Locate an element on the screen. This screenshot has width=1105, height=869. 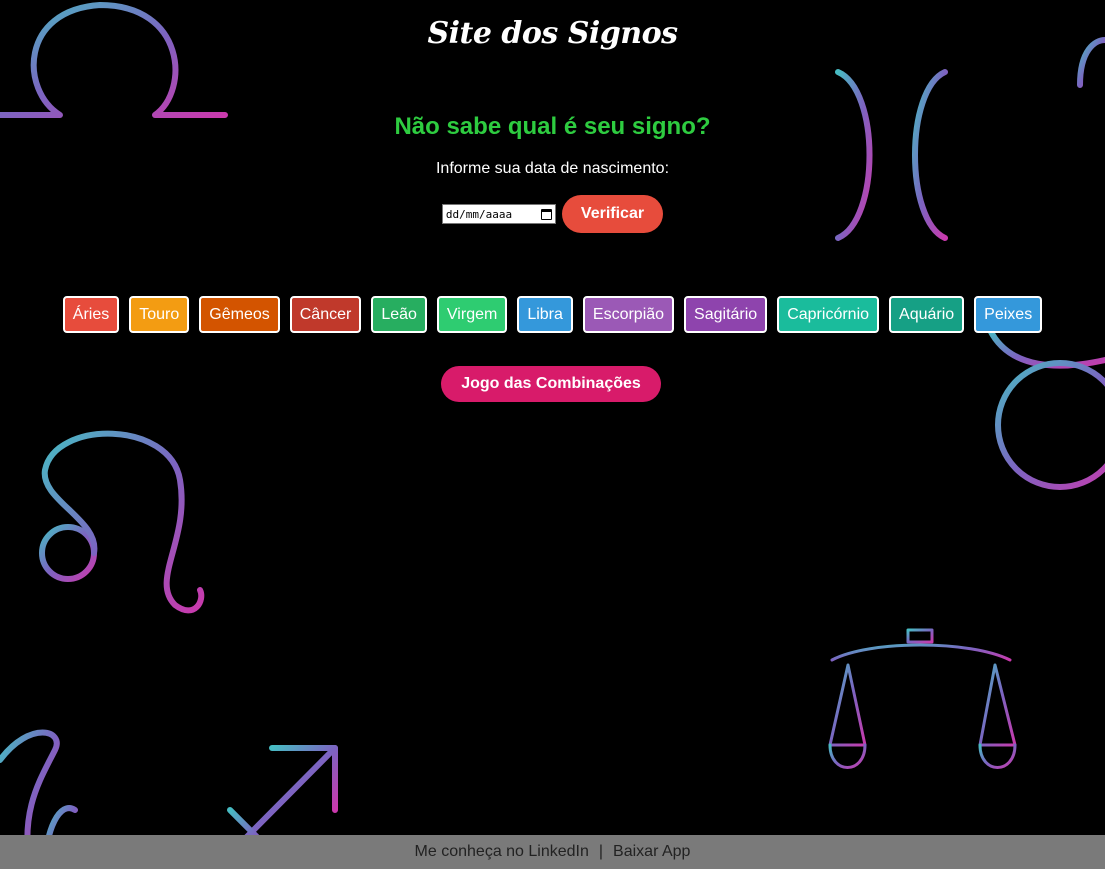
scales-icon is located at coordinates (922, 707).